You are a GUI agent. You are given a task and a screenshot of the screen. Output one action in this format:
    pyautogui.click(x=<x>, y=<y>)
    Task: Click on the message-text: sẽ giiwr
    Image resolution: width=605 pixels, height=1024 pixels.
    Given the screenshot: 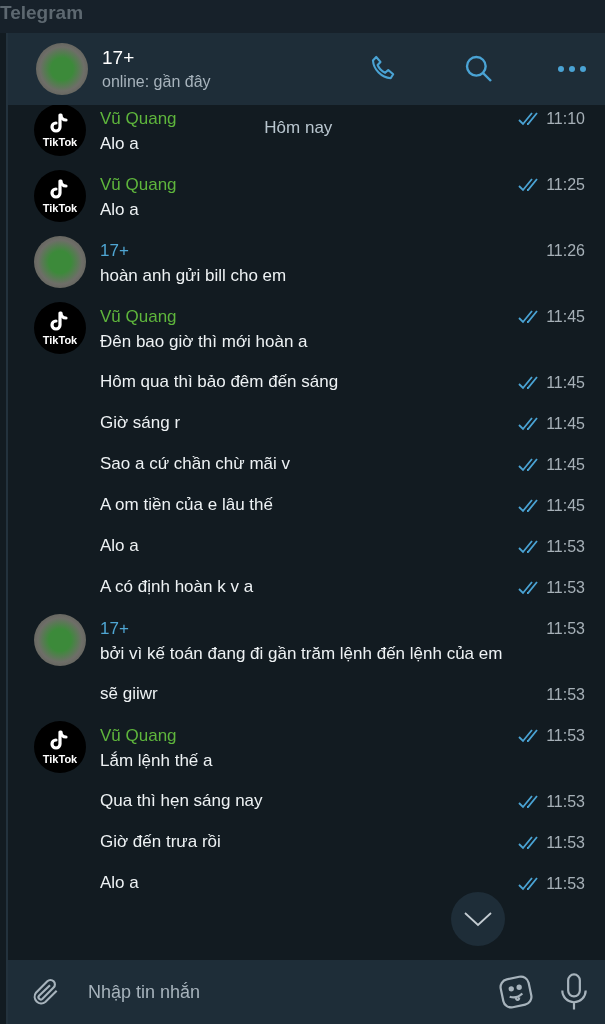 What is the action you would take?
    pyautogui.click(x=129, y=694)
    